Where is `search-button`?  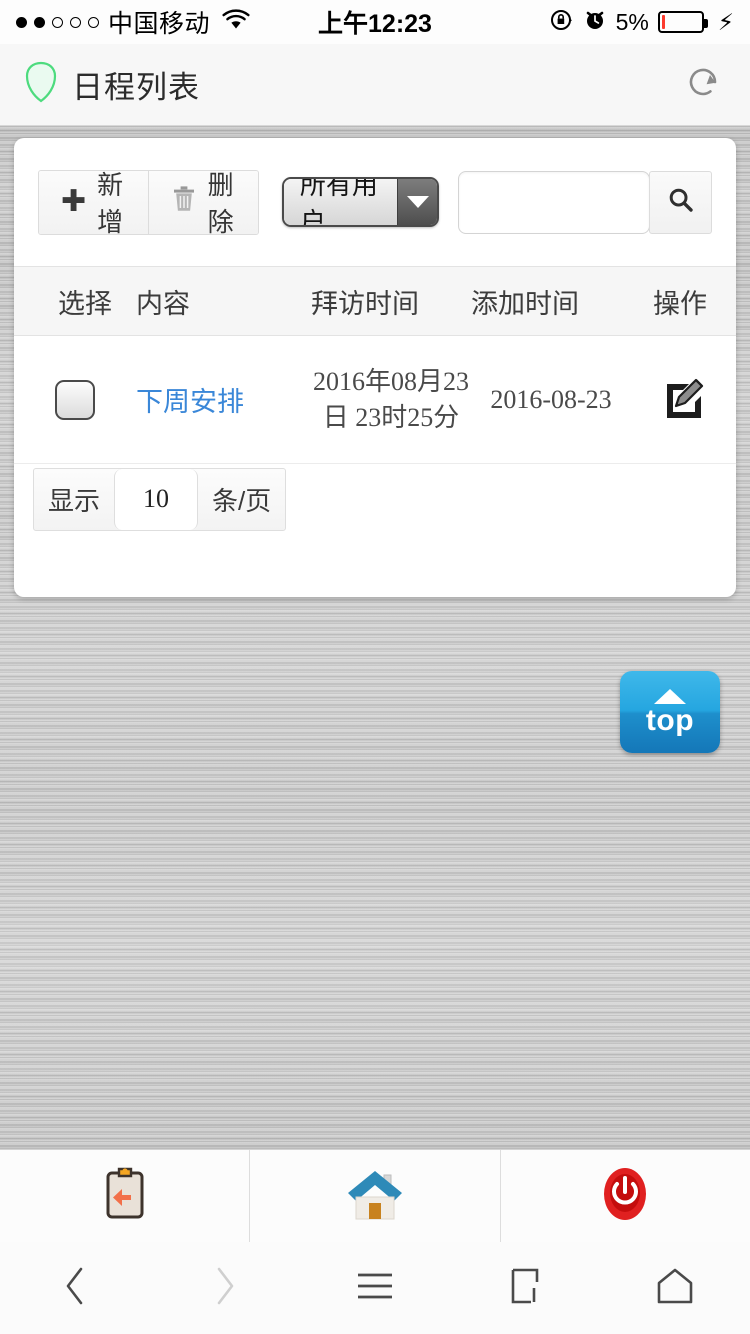
search-button is located at coordinates (680, 202).